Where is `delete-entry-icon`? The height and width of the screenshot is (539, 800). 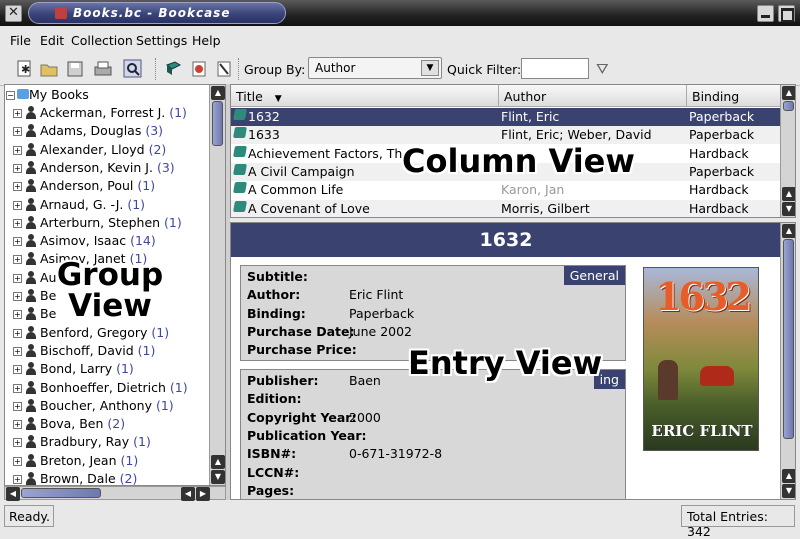 delete-entry-icon is located at coordinates (224, 69).